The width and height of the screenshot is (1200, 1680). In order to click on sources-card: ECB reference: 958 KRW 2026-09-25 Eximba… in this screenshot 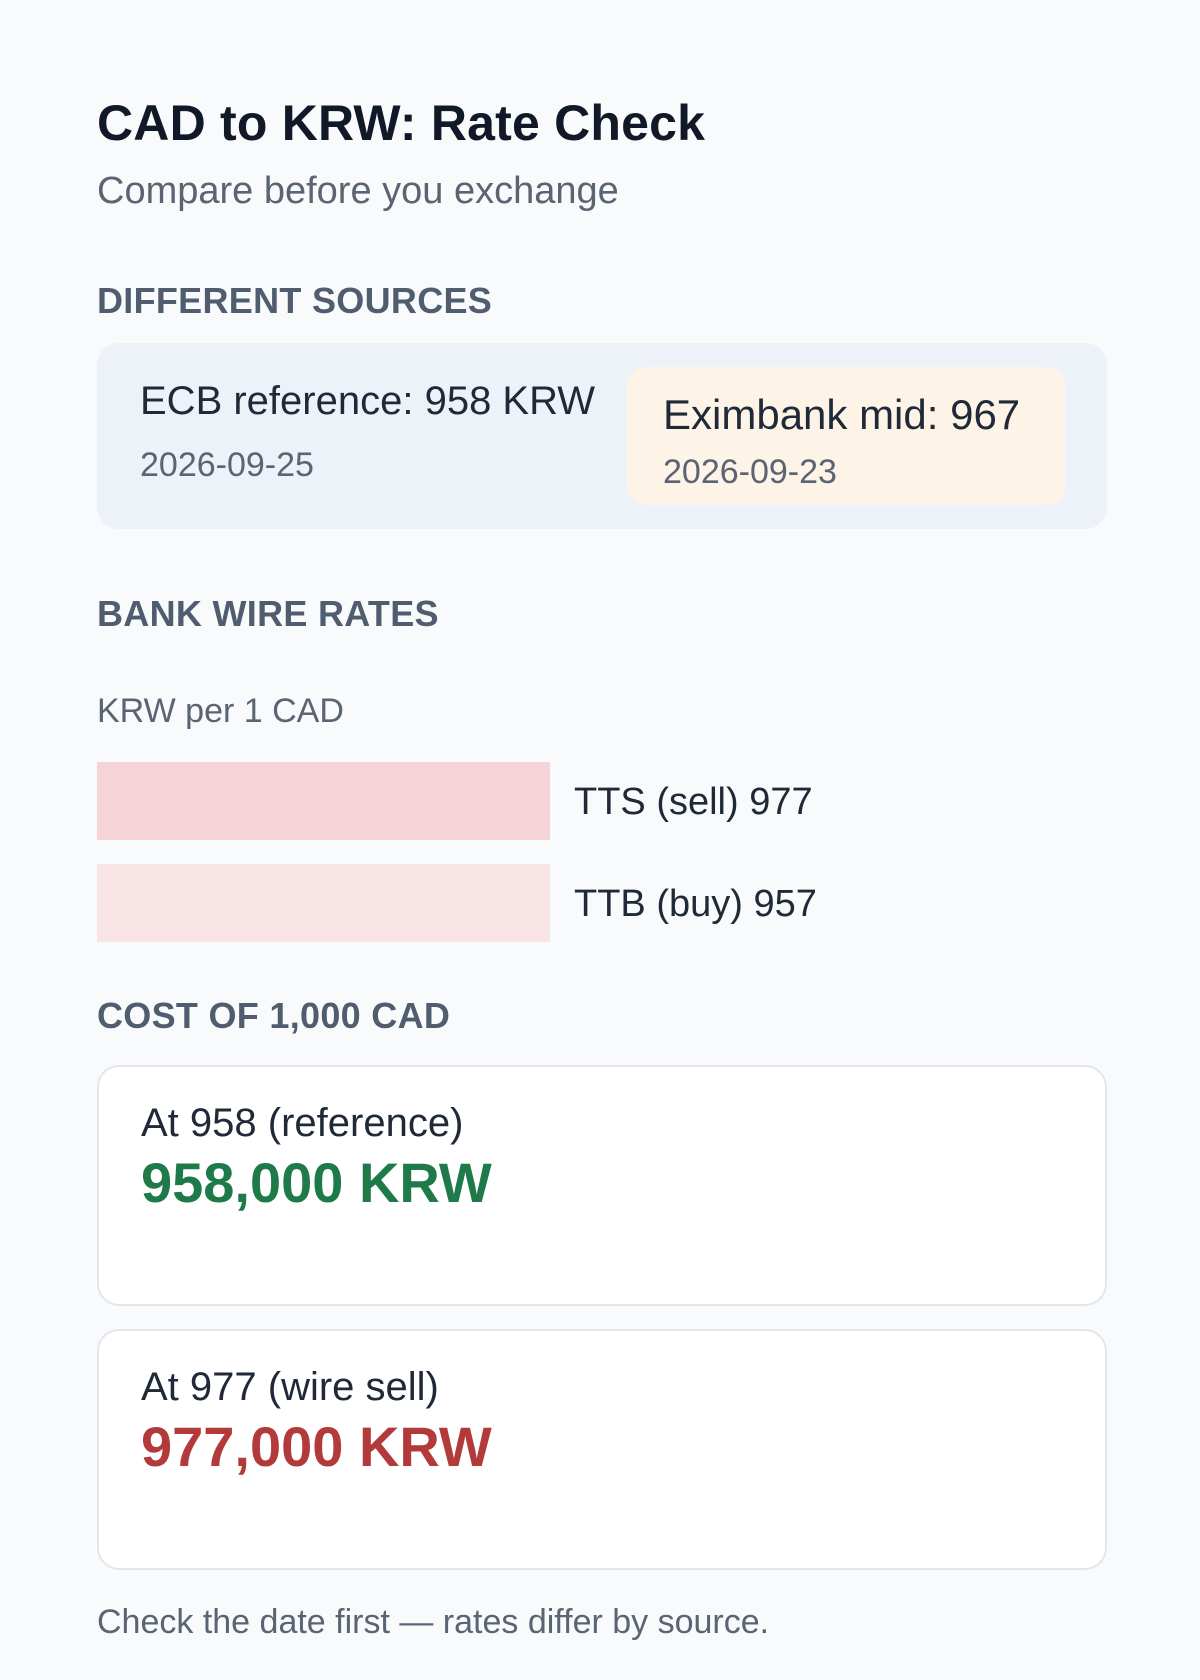, I will do `click(602, 436)`.